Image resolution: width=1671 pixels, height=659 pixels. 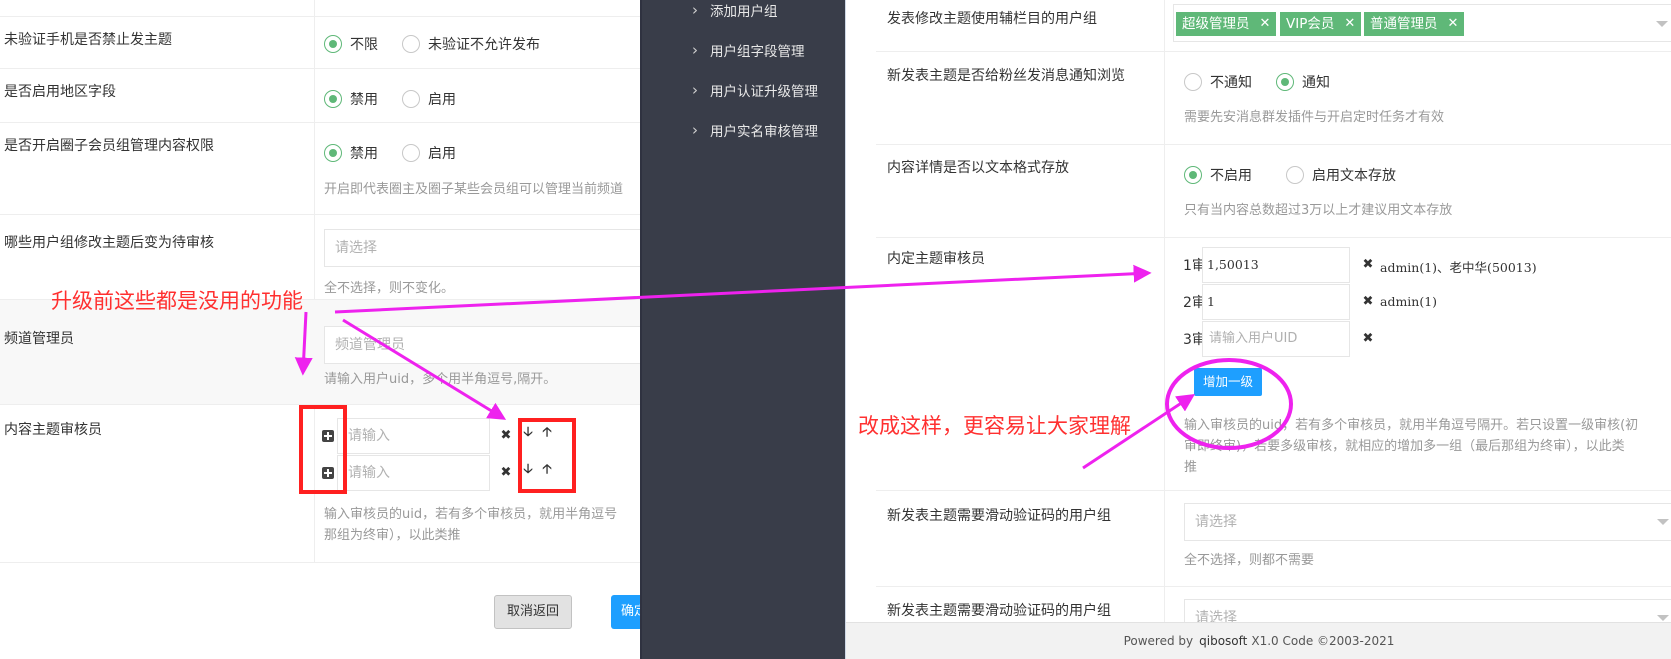 I want to click on help-text: 审即终审)，若要多级审核，就相应的增加多一组（最后那组为终审），以此类, so click(x=1404, y=446).